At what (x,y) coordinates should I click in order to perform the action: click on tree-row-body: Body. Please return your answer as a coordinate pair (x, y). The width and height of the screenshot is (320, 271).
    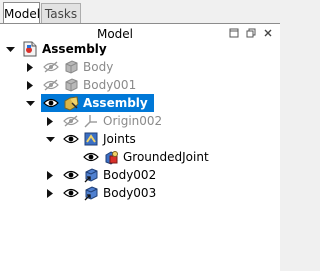
    Looking at the image, I should click on (140, 67).